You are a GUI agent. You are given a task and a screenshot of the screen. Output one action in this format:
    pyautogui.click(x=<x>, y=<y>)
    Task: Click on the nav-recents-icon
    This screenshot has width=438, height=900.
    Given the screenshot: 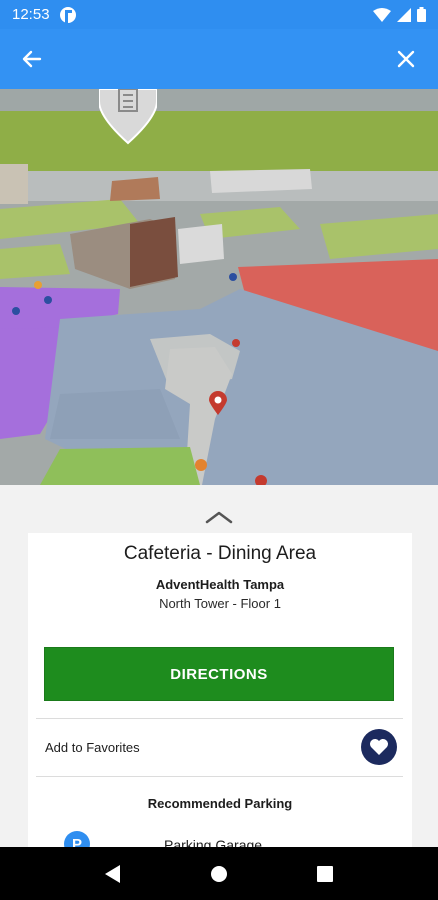 What is the action you would take?
    pyautogui.click(x=325, y=873)
    